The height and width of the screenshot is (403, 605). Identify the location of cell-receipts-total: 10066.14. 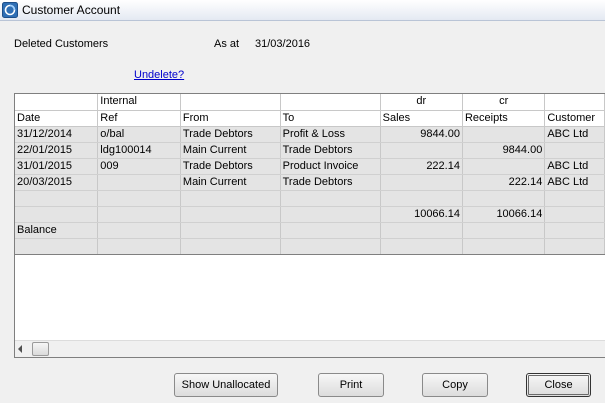
(504, 214).